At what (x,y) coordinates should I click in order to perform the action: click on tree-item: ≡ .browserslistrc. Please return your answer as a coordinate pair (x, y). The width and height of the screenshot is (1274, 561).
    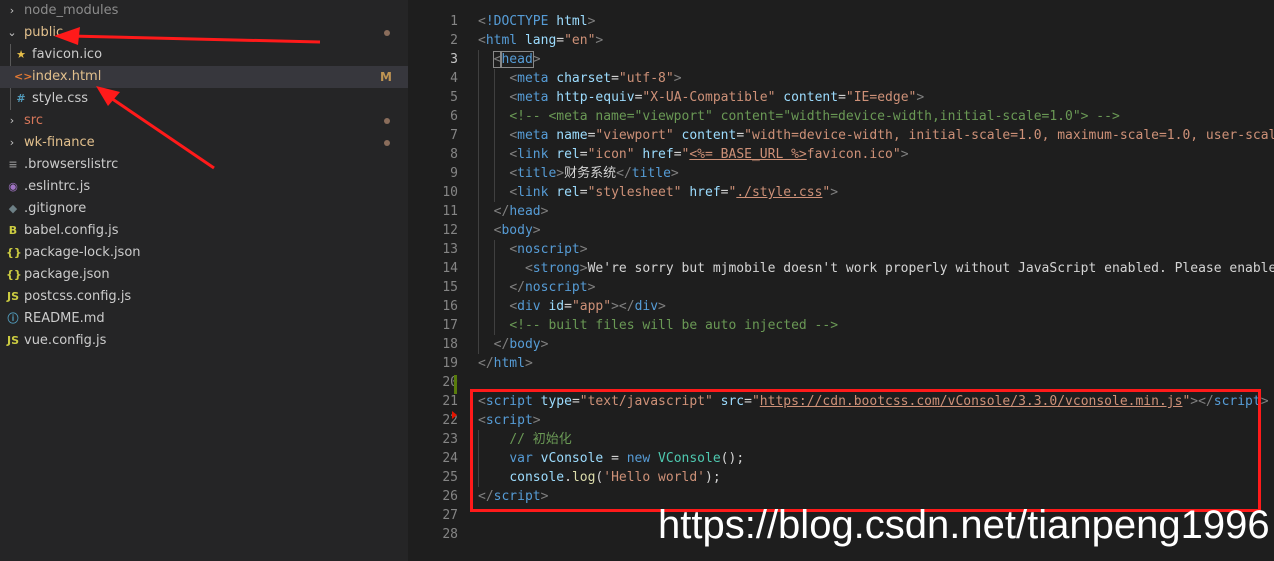
    Looking at the image, I should click on (204, 165).